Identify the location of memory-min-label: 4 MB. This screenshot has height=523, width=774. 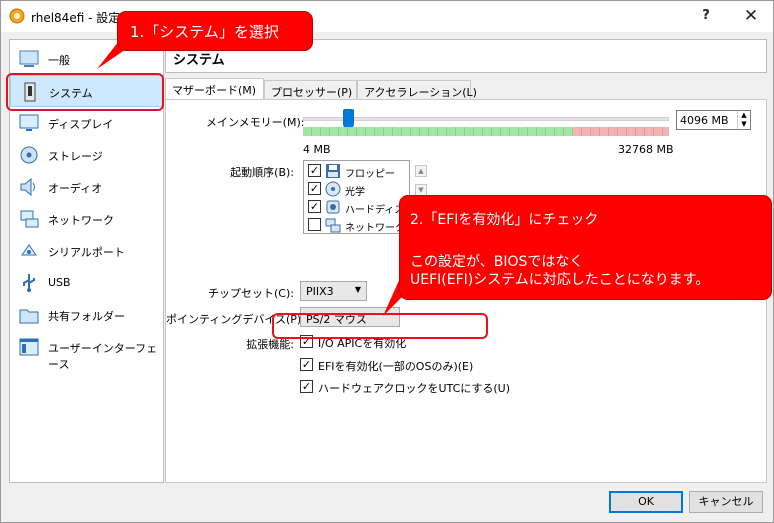
(317, 149).